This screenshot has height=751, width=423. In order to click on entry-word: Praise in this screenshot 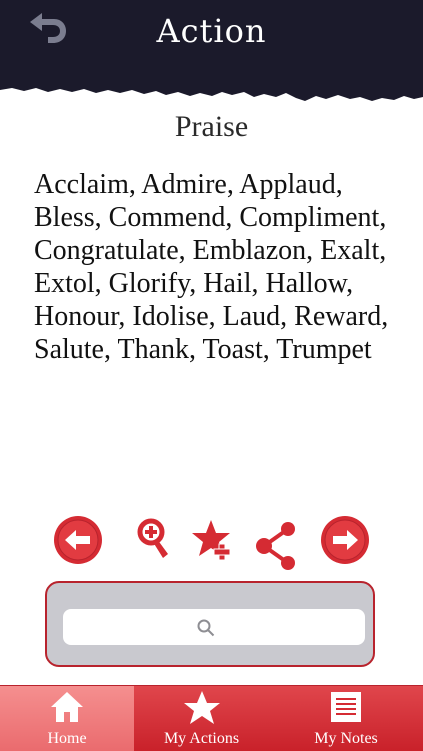, I will do `click(211, 126)`.